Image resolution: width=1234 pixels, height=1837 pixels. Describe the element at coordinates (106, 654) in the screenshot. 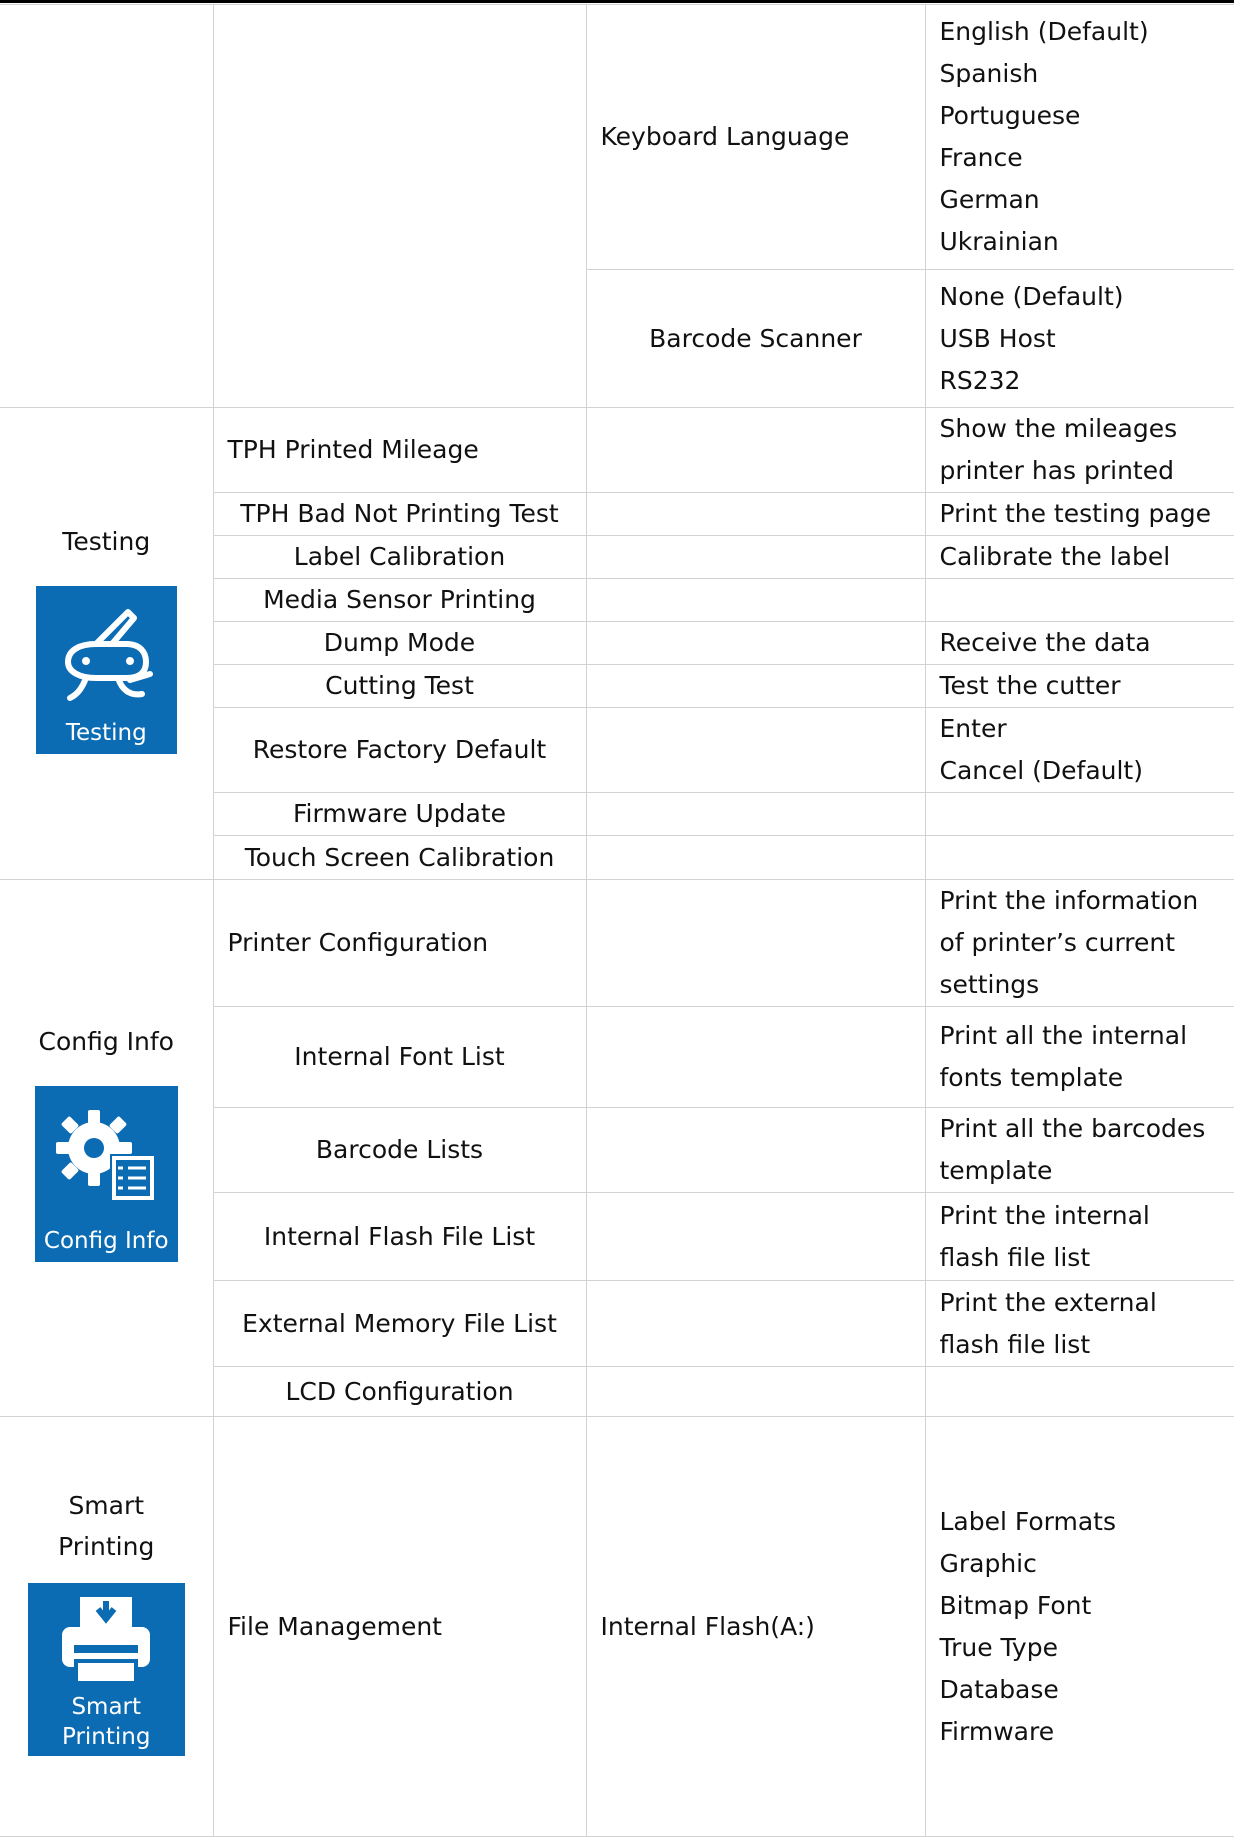

I see `swiss-knife-icon` at that location.